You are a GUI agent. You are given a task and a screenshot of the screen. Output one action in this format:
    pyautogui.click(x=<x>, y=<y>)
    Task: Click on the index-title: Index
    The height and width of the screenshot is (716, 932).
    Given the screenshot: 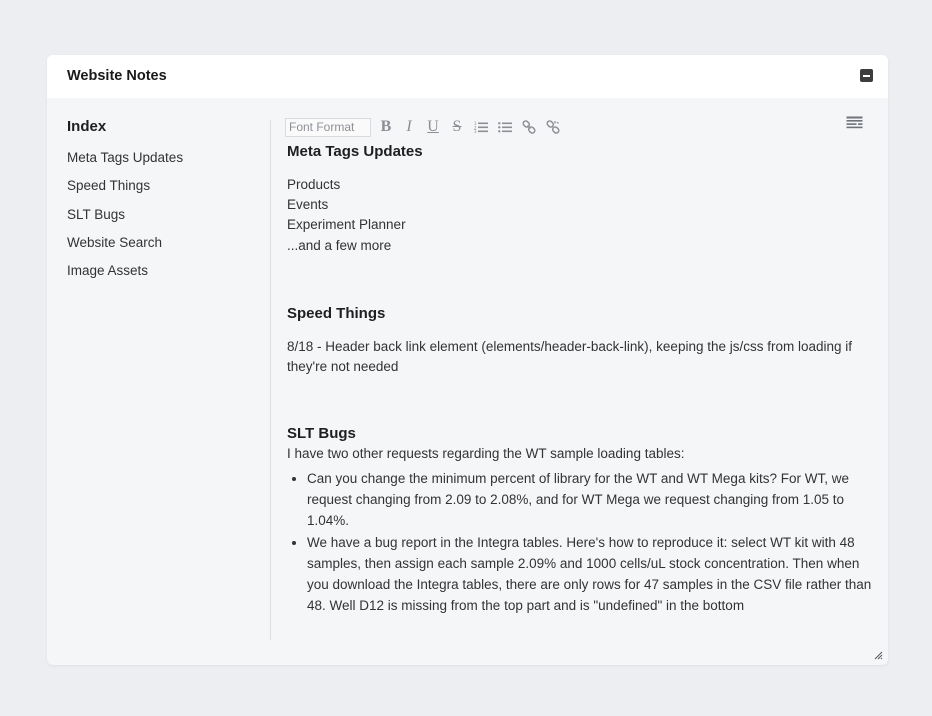 What is the action you would take?
    pyautogui.click(x=87, y=126)
    